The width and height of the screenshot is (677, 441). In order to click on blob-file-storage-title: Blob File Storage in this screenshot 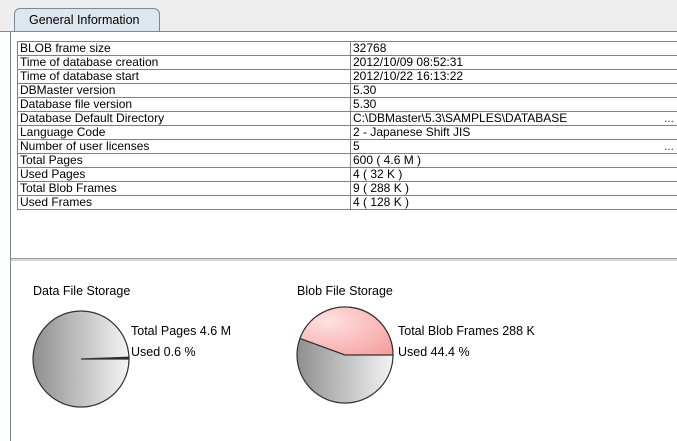, I will do `click(345, 291)`.